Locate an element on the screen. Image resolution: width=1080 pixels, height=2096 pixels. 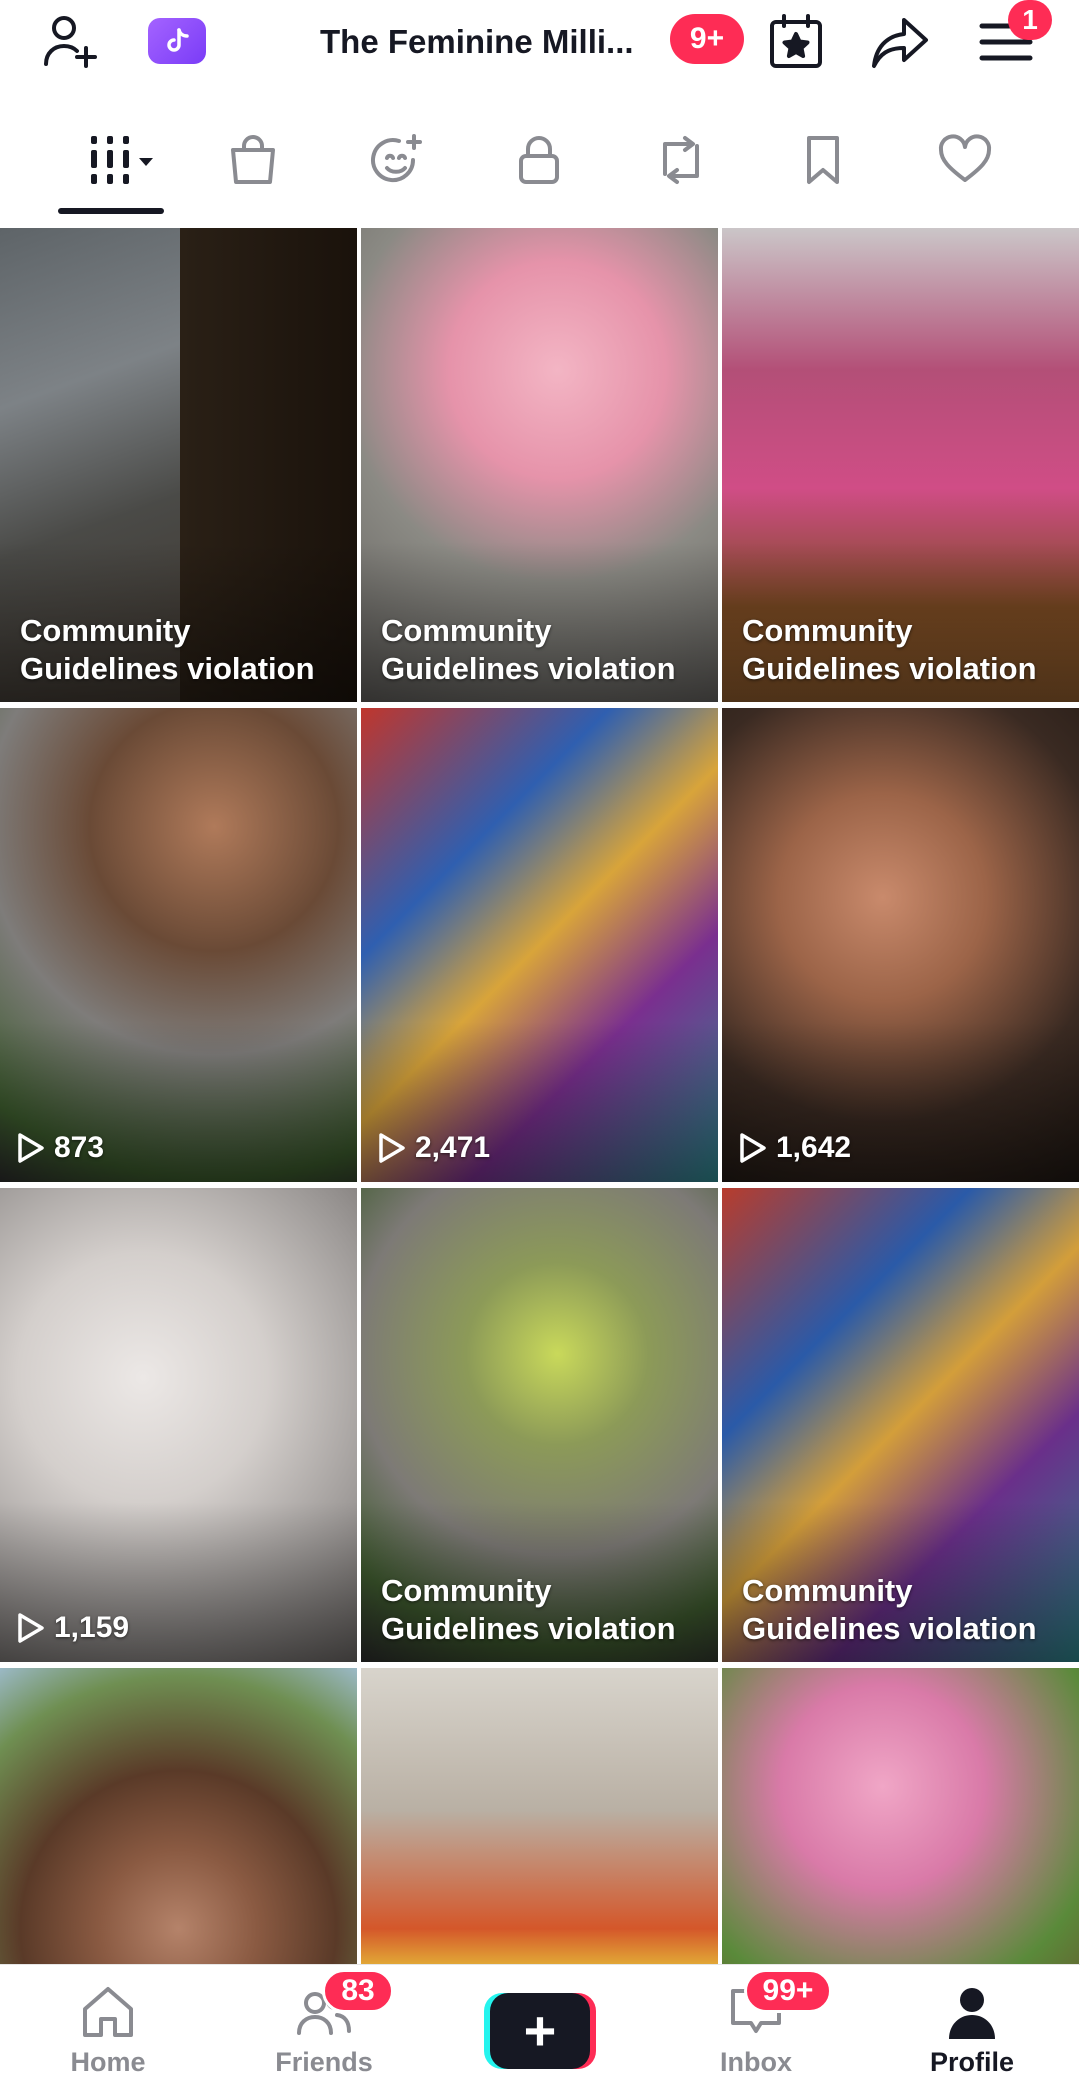
video-thumbnail: 1,159 is located at coordinates (178, 1425).